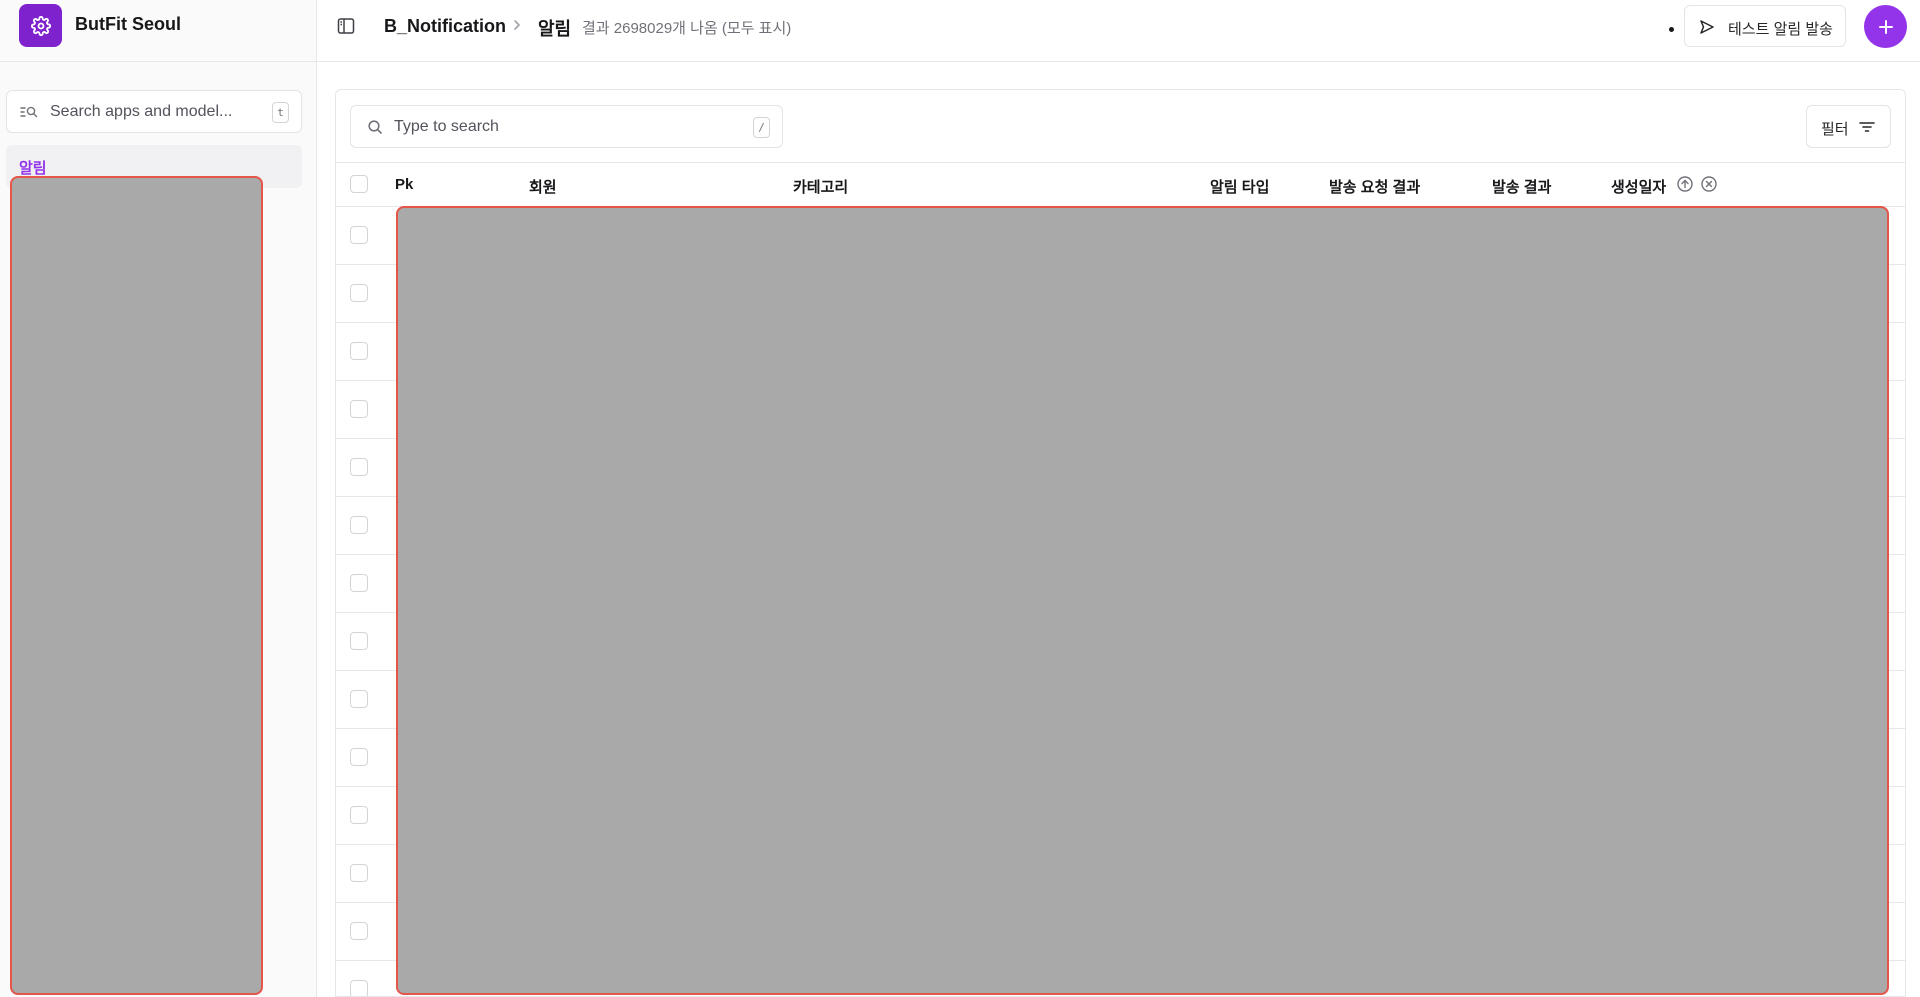 The width and height of the screenshot is (1920, 997). I want to click on column-header-send-result: 발송 결과, so click(1521, 186).